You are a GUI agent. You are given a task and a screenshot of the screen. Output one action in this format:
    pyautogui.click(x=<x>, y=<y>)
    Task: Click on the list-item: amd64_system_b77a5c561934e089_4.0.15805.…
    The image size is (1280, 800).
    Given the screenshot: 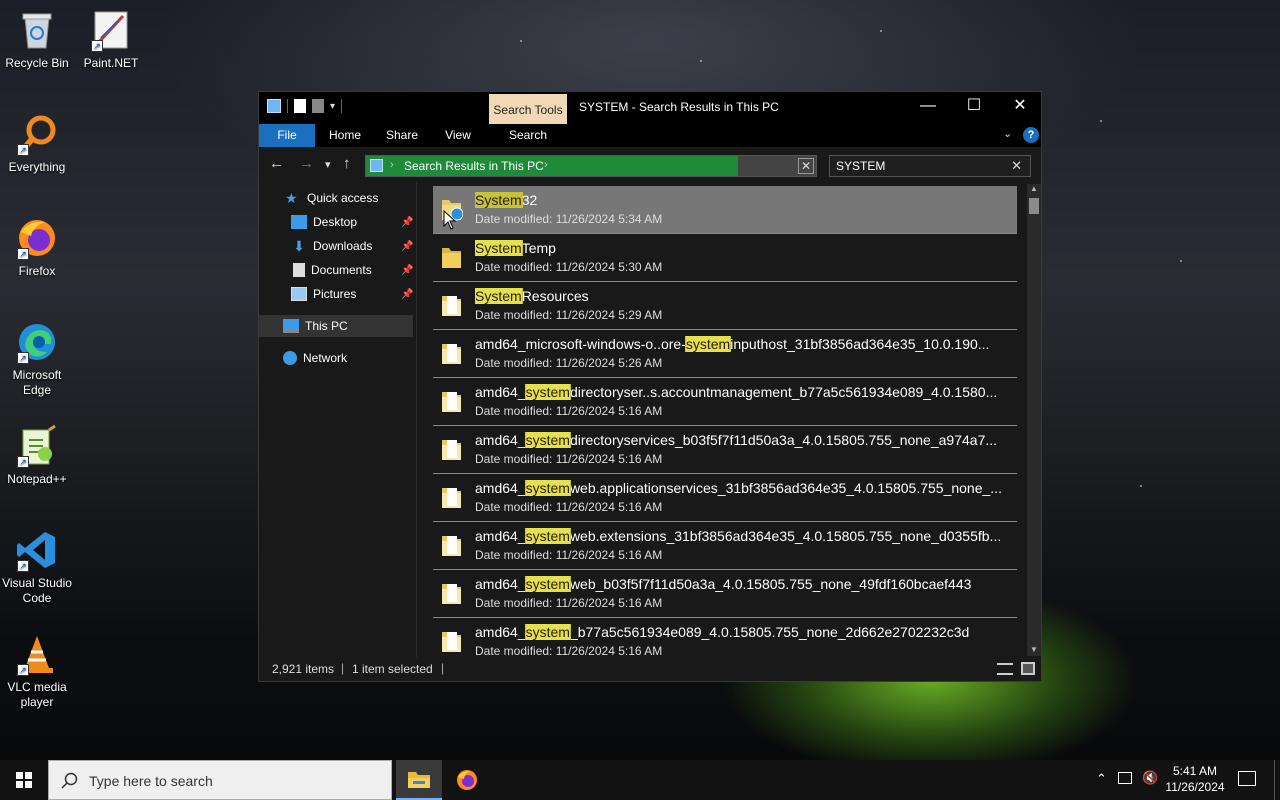 What is the action you would take?
    pyautogui.click(x=725, y=638)
    